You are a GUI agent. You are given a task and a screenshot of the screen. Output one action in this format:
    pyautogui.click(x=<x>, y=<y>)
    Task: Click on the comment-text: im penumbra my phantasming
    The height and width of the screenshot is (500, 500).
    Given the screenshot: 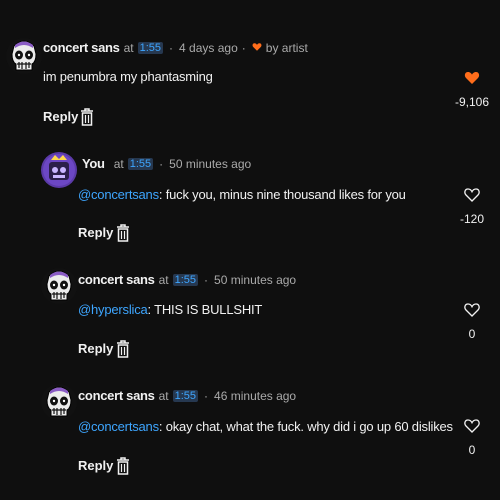 What is the action you would take?
    pyautogui.click(x=128, y=76)
    